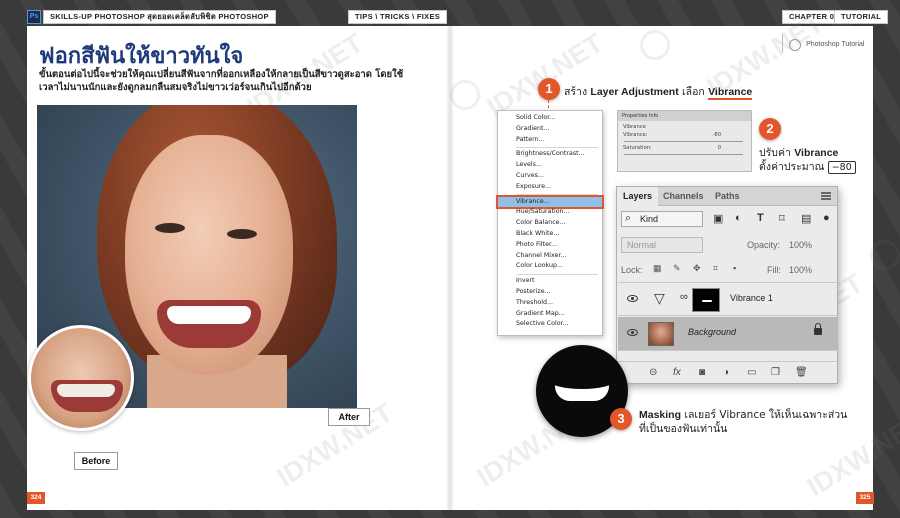  I want to click on section-tag: TIPS \ TRICKS \ FIXES, so click(398, 17).